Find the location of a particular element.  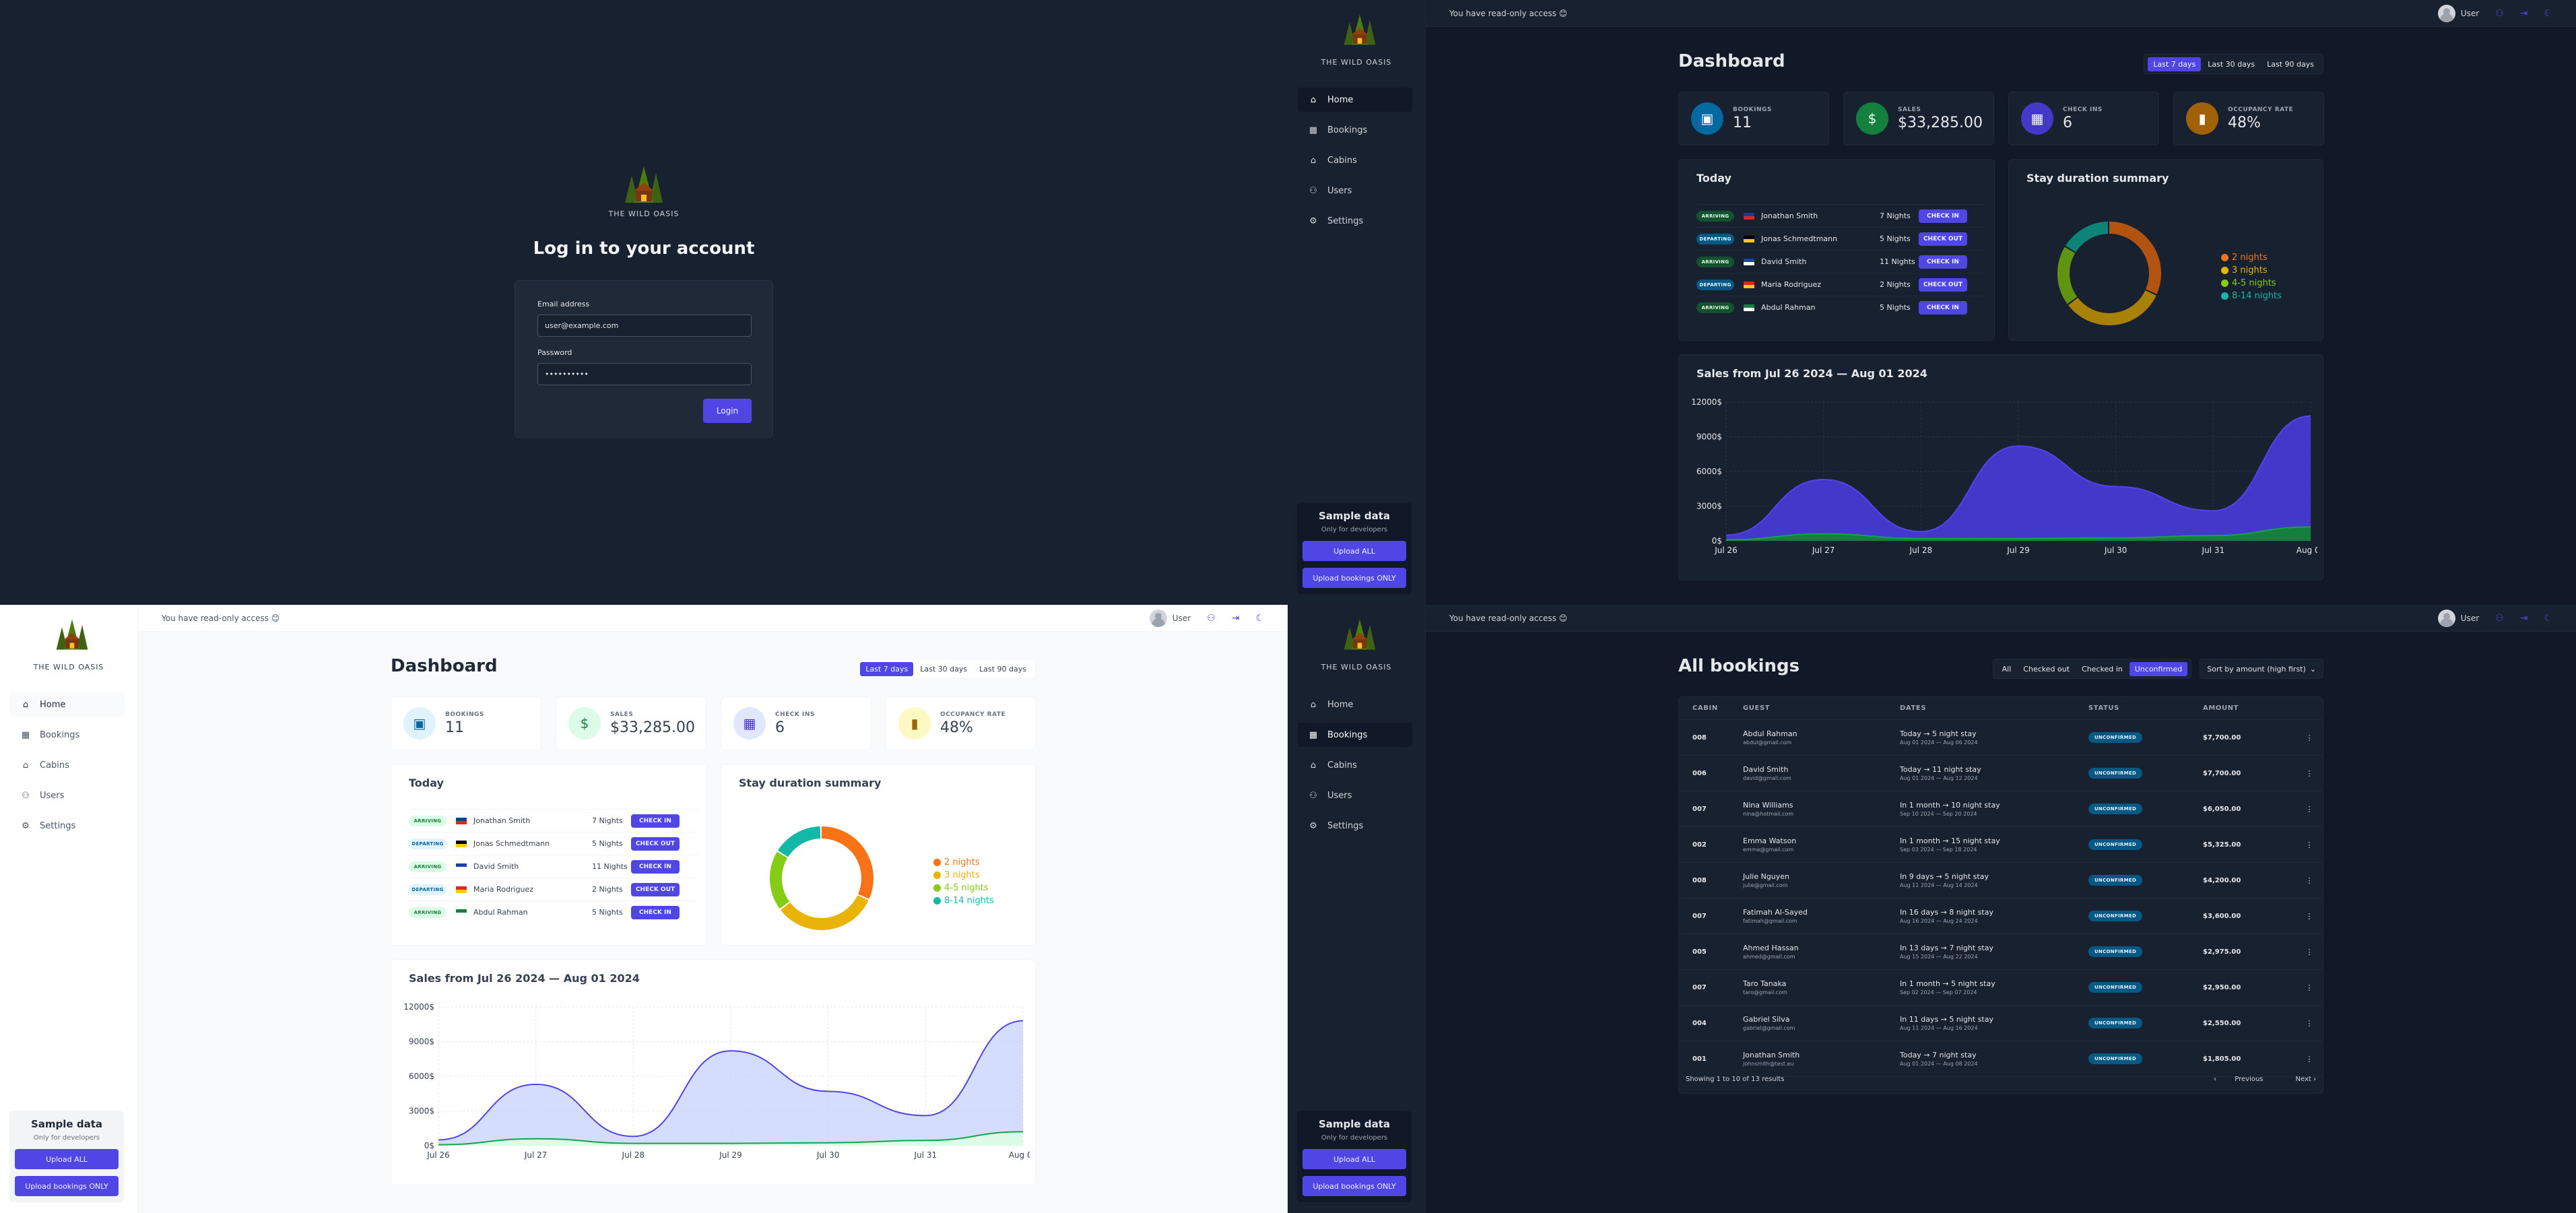

status-badge: ARRIVING is located at coordinates (1715, 261).